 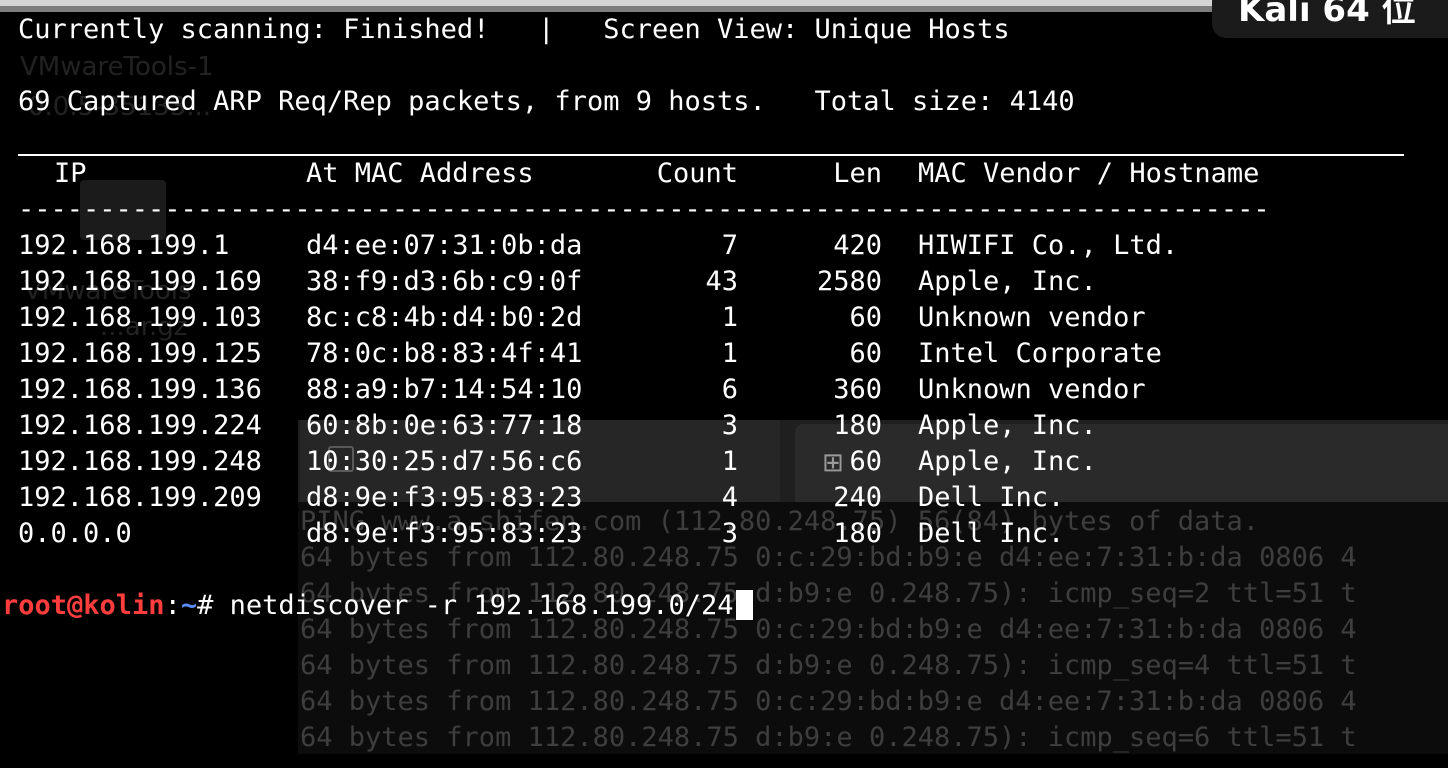 I want to click on row-count: 7, so click(x=729, y=245).